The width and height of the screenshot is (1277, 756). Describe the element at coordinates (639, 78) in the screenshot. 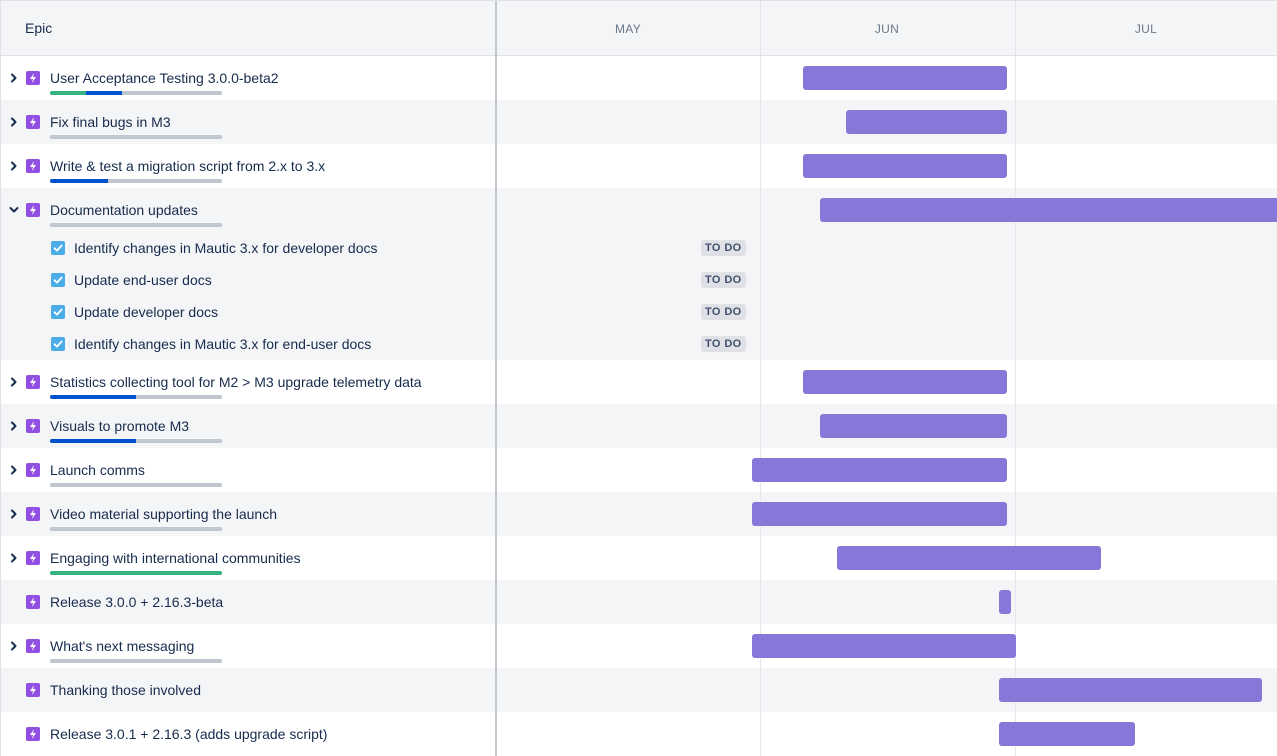

I see `epic-row: User Acceptance Testing 3.0.0-beta2` at that location.